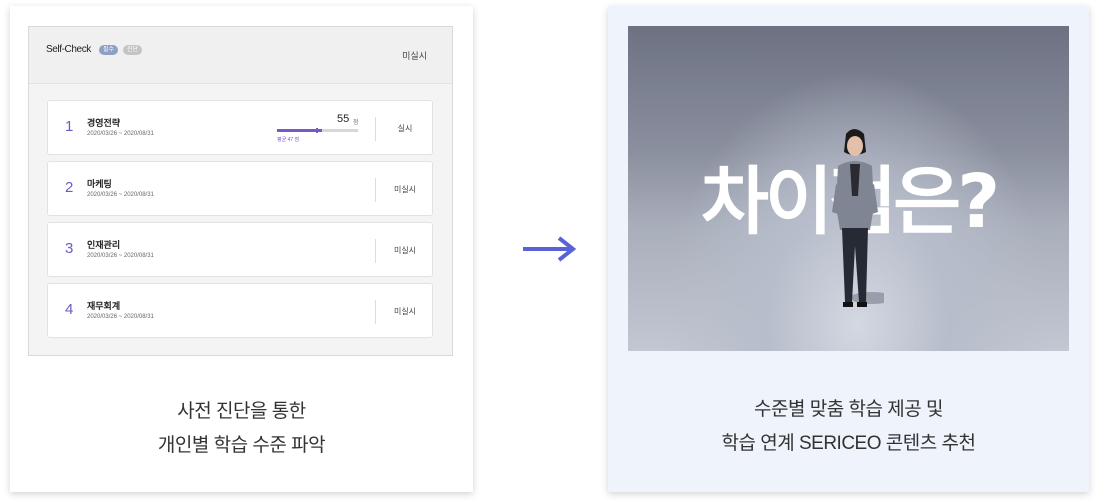 The width and height of the screenshot is (1098, 504). I want to click on average-label: 평균 47 점, so click(288, 140).